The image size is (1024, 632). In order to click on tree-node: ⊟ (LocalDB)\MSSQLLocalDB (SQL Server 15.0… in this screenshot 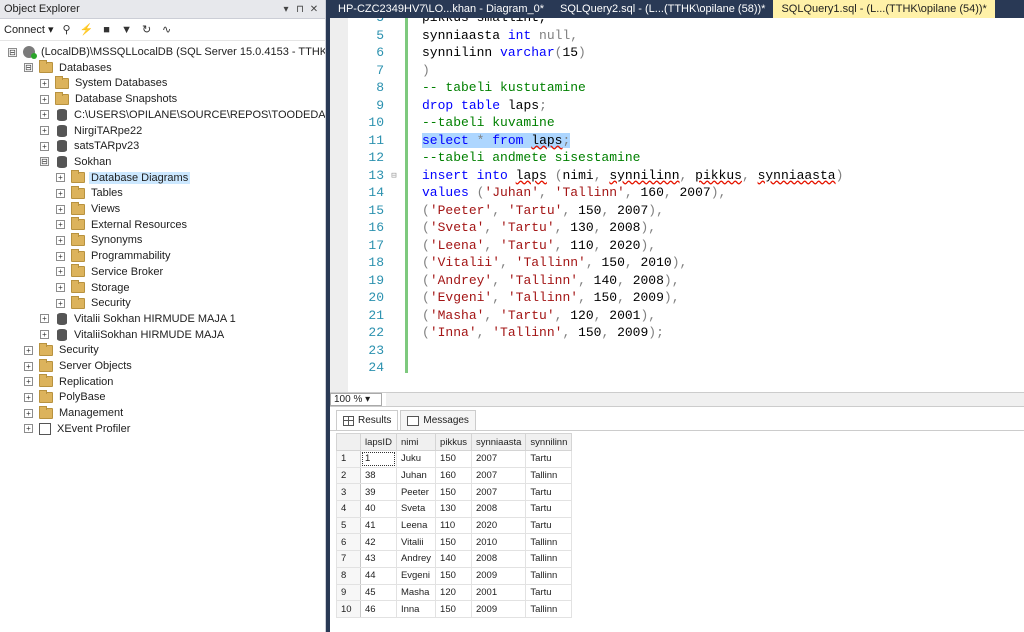, I will do `click(166, 52)`.